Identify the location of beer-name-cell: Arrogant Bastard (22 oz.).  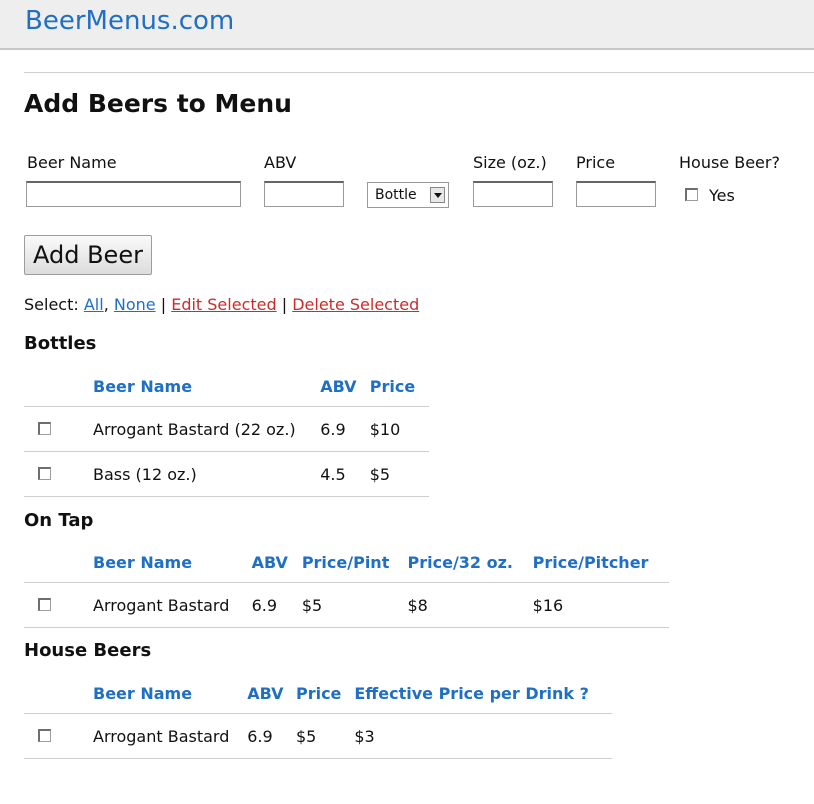
(207, 429).